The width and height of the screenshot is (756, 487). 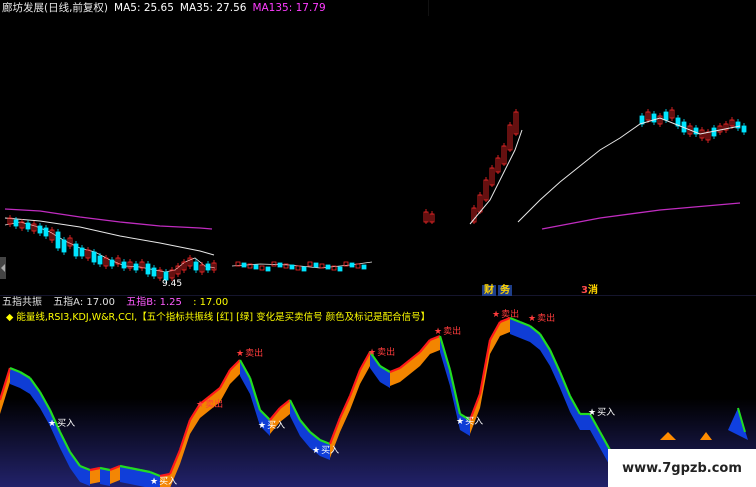 I want to click on indicator-status-row: 五指共振 五指A: 17.00 五指B: 1.25 : 17.00, so click(x=378, y=303).